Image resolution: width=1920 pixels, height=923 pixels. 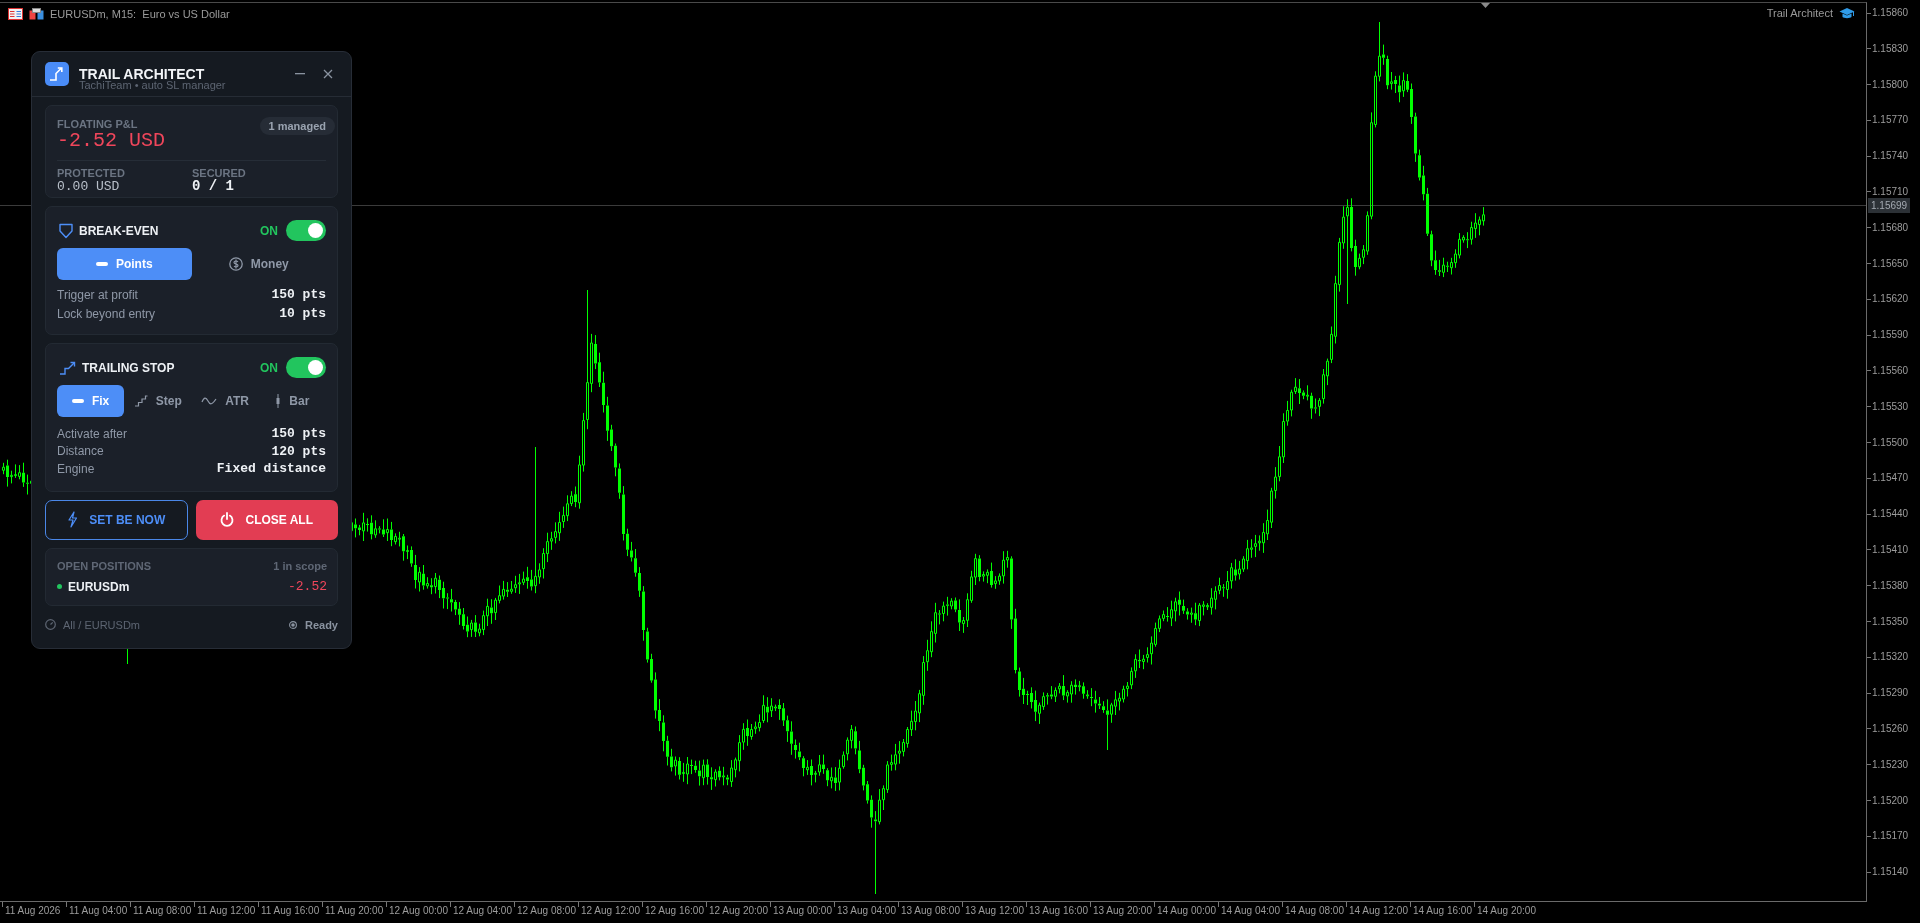 What do you see at coordinates (158, 401) in the screenshot?
I see `mode-tab: Step` at bounding box center [158, 401].